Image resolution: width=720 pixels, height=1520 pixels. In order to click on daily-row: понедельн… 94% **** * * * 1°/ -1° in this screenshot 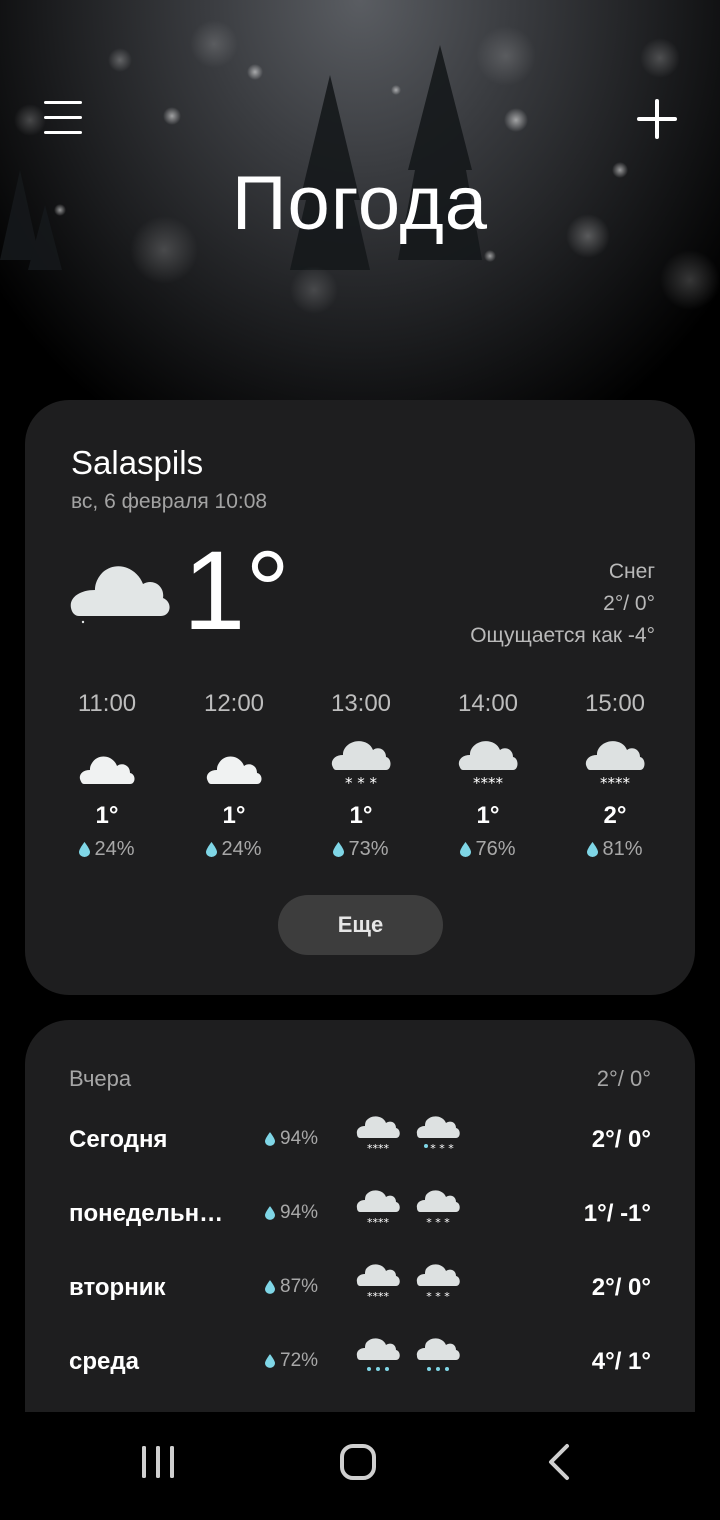, I will do `click(360, 1216)`.